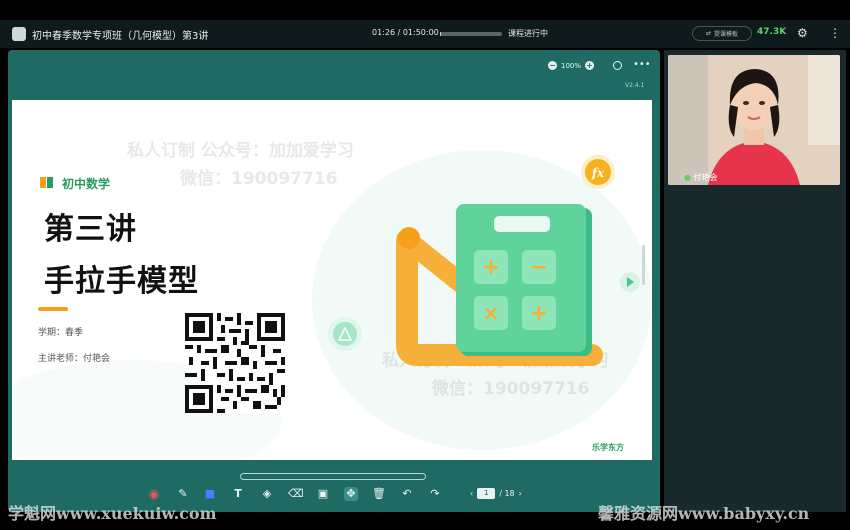  I want to click on next-page-icon: ›, so click(520, 493).